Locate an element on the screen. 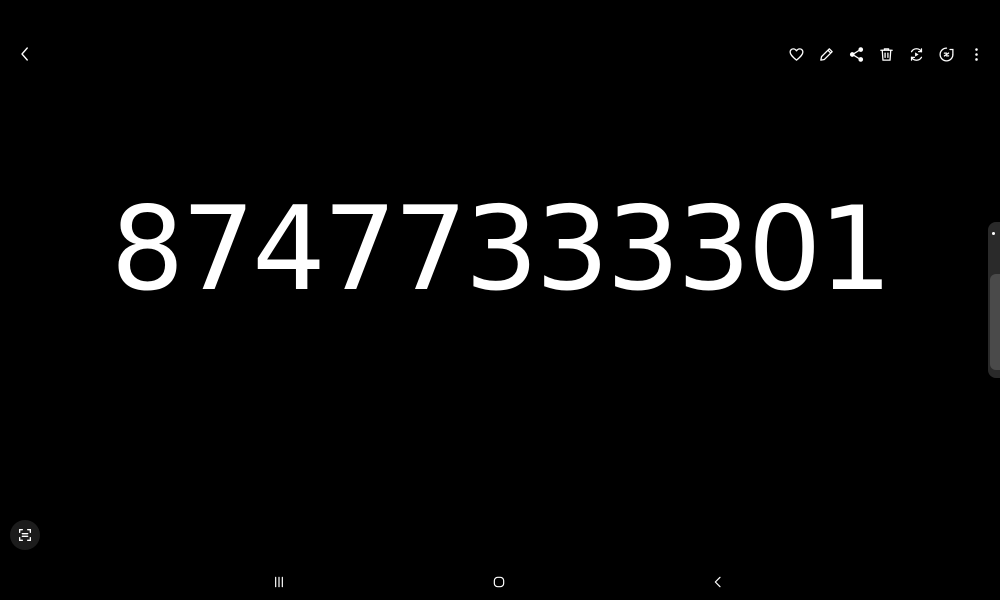  delete-button is located at coordinates (886, 54).